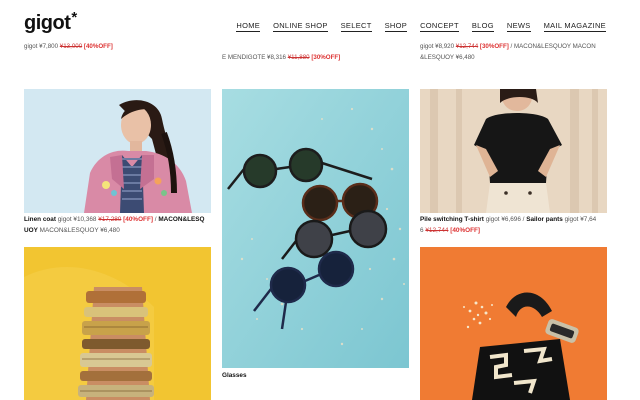  I want to click on nav-home: HOME, so click(248, 26).